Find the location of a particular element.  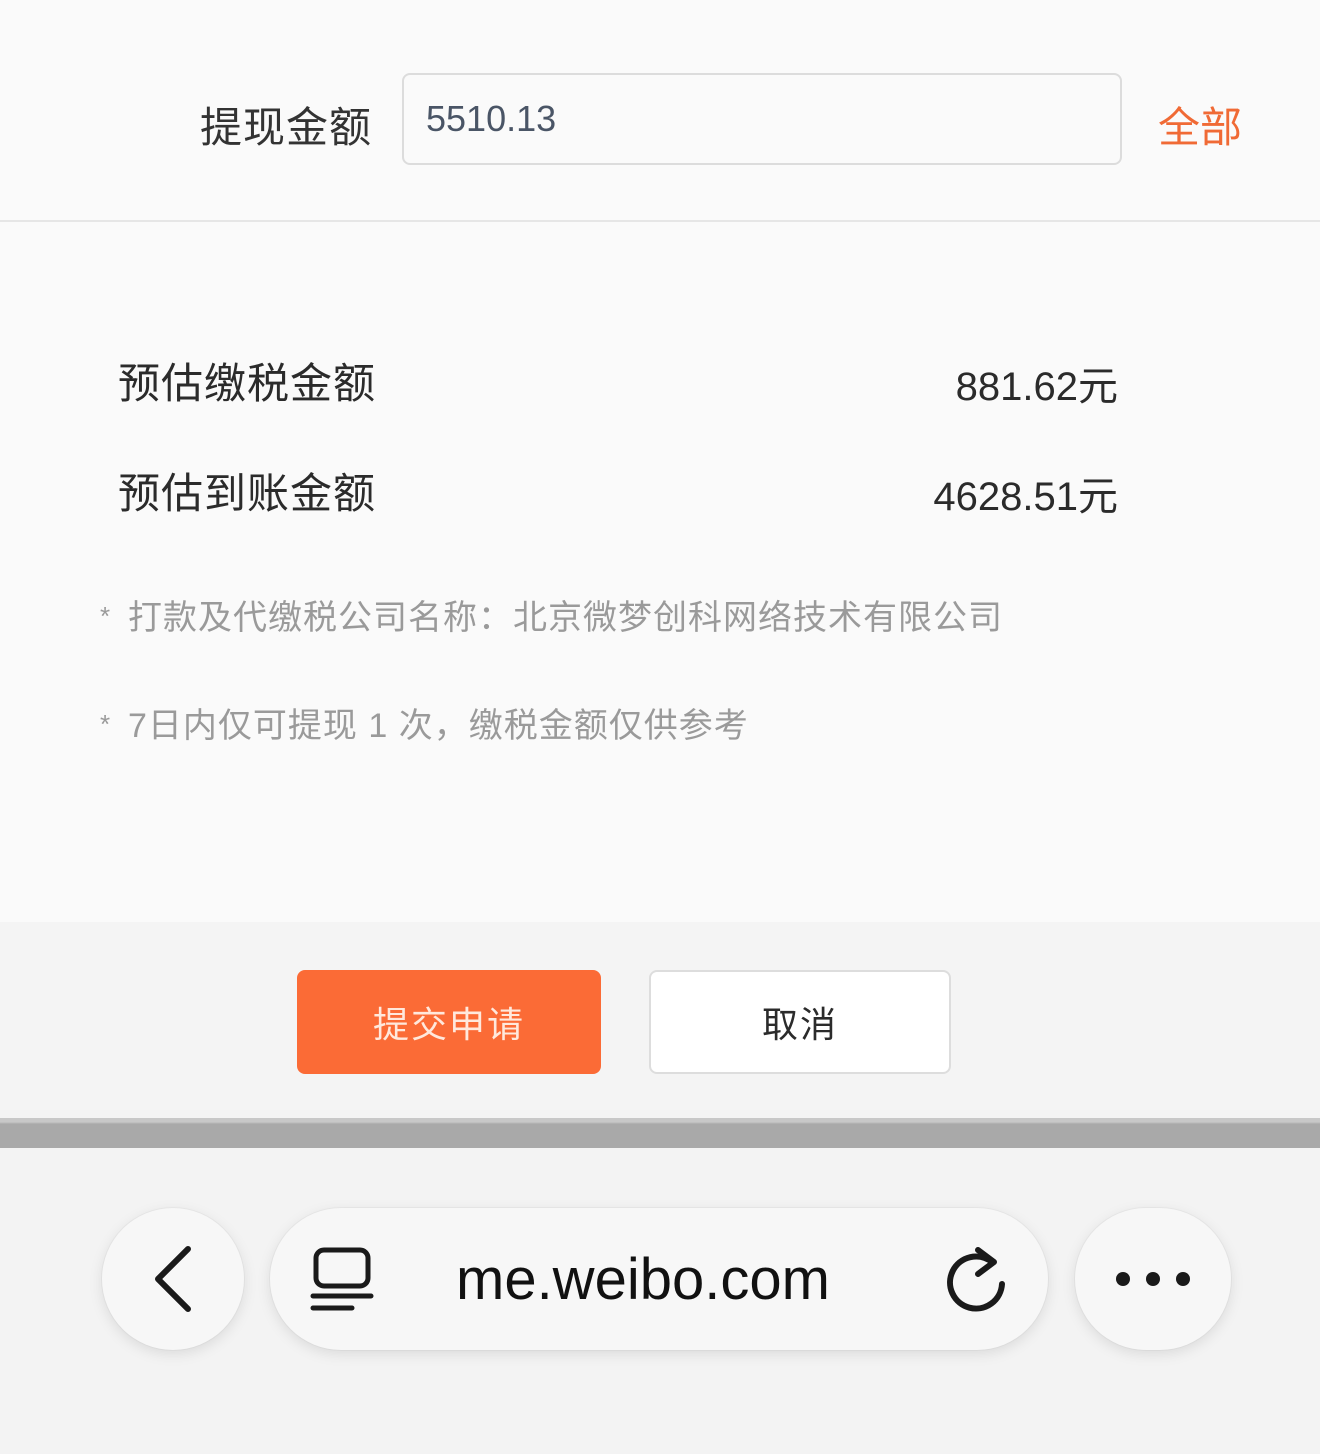

cancel-button: 取消 is located at coordinates (800, 1022).